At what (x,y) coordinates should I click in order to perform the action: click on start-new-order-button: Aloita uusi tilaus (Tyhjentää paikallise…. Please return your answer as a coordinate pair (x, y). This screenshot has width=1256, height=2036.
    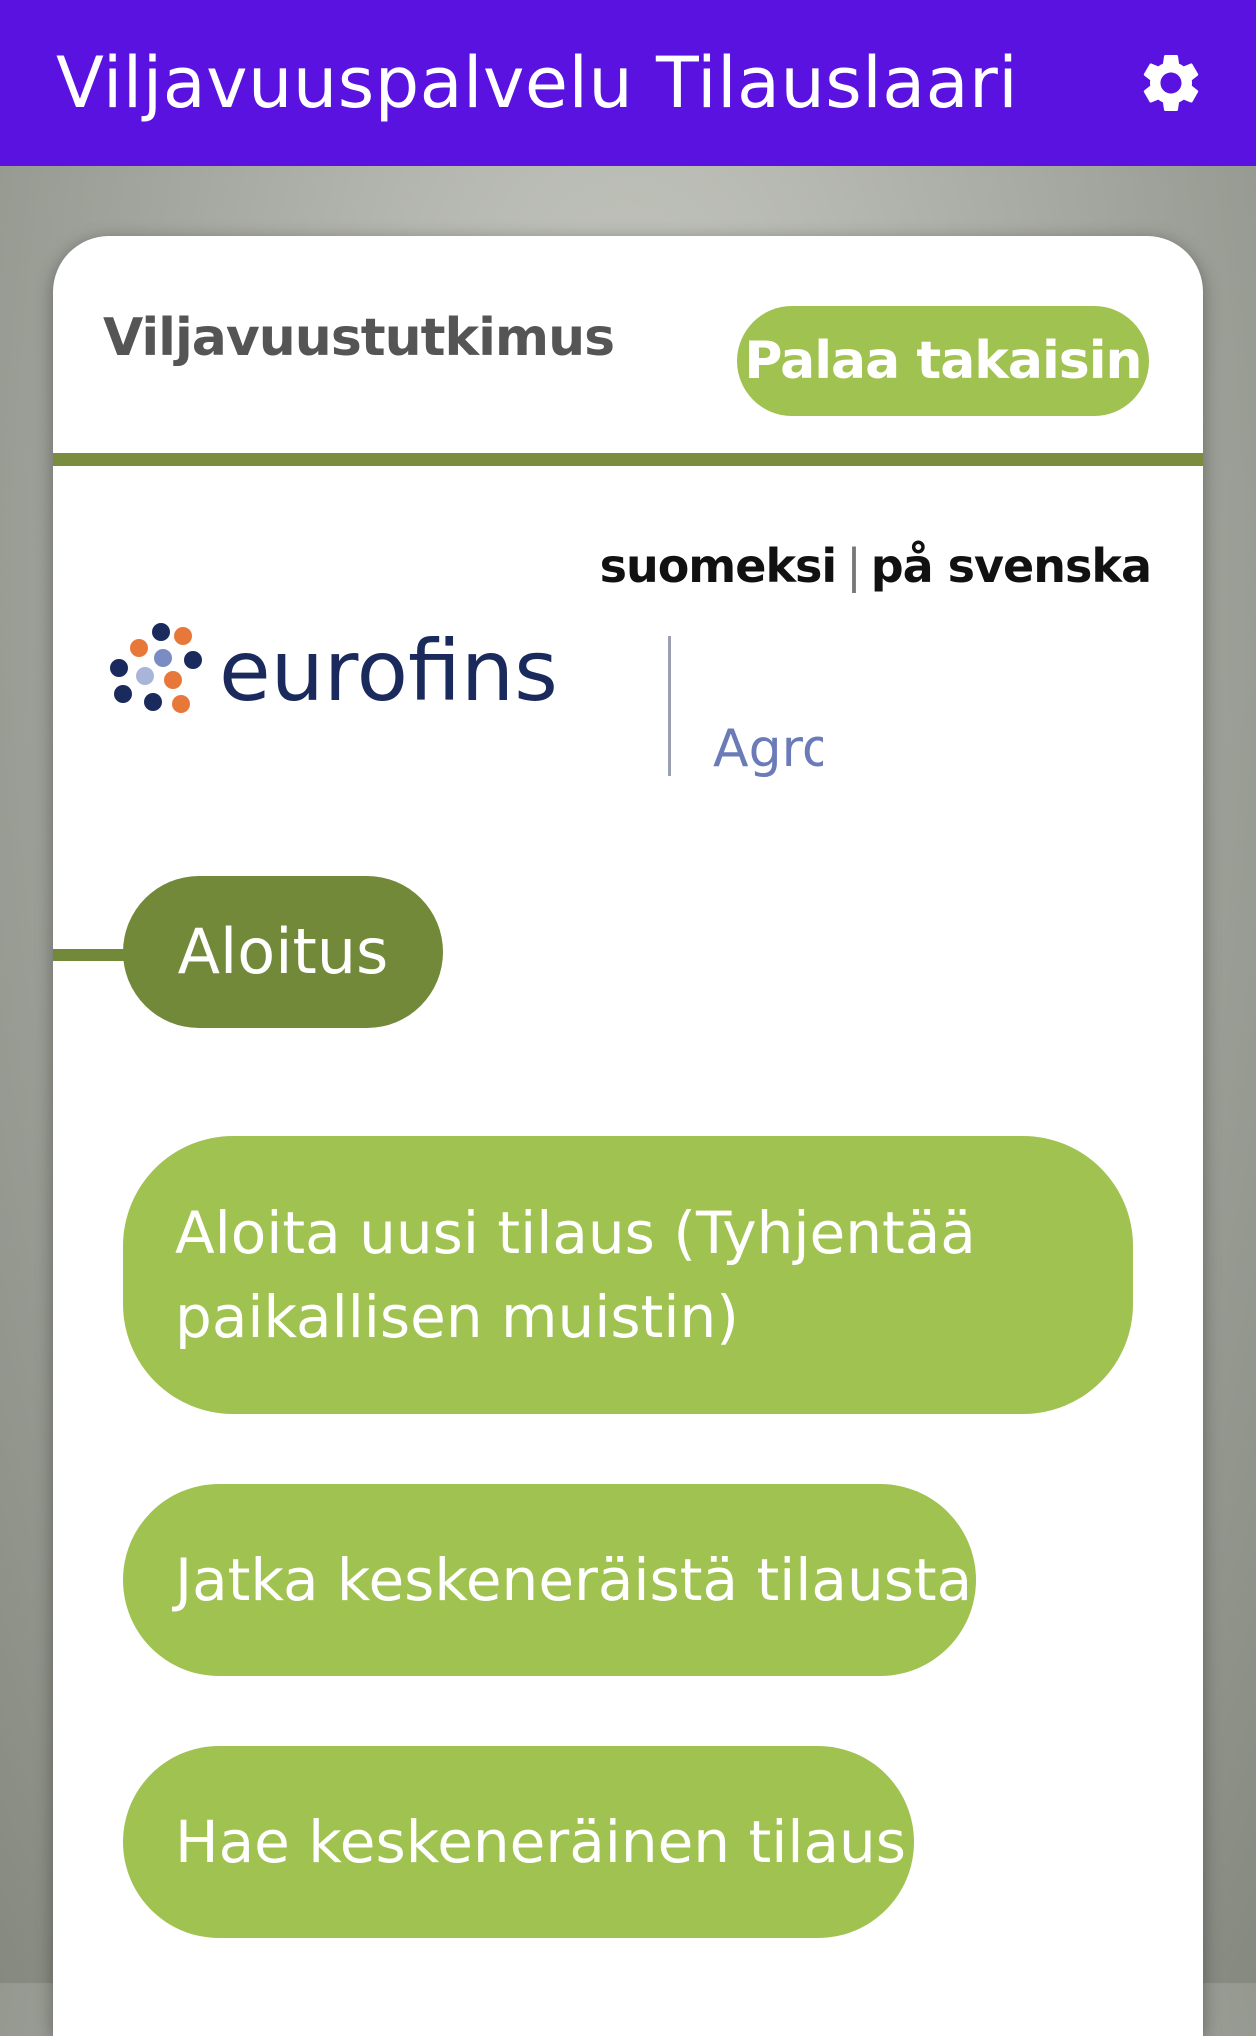
    Looking at the image, I should click on (628, 1275).